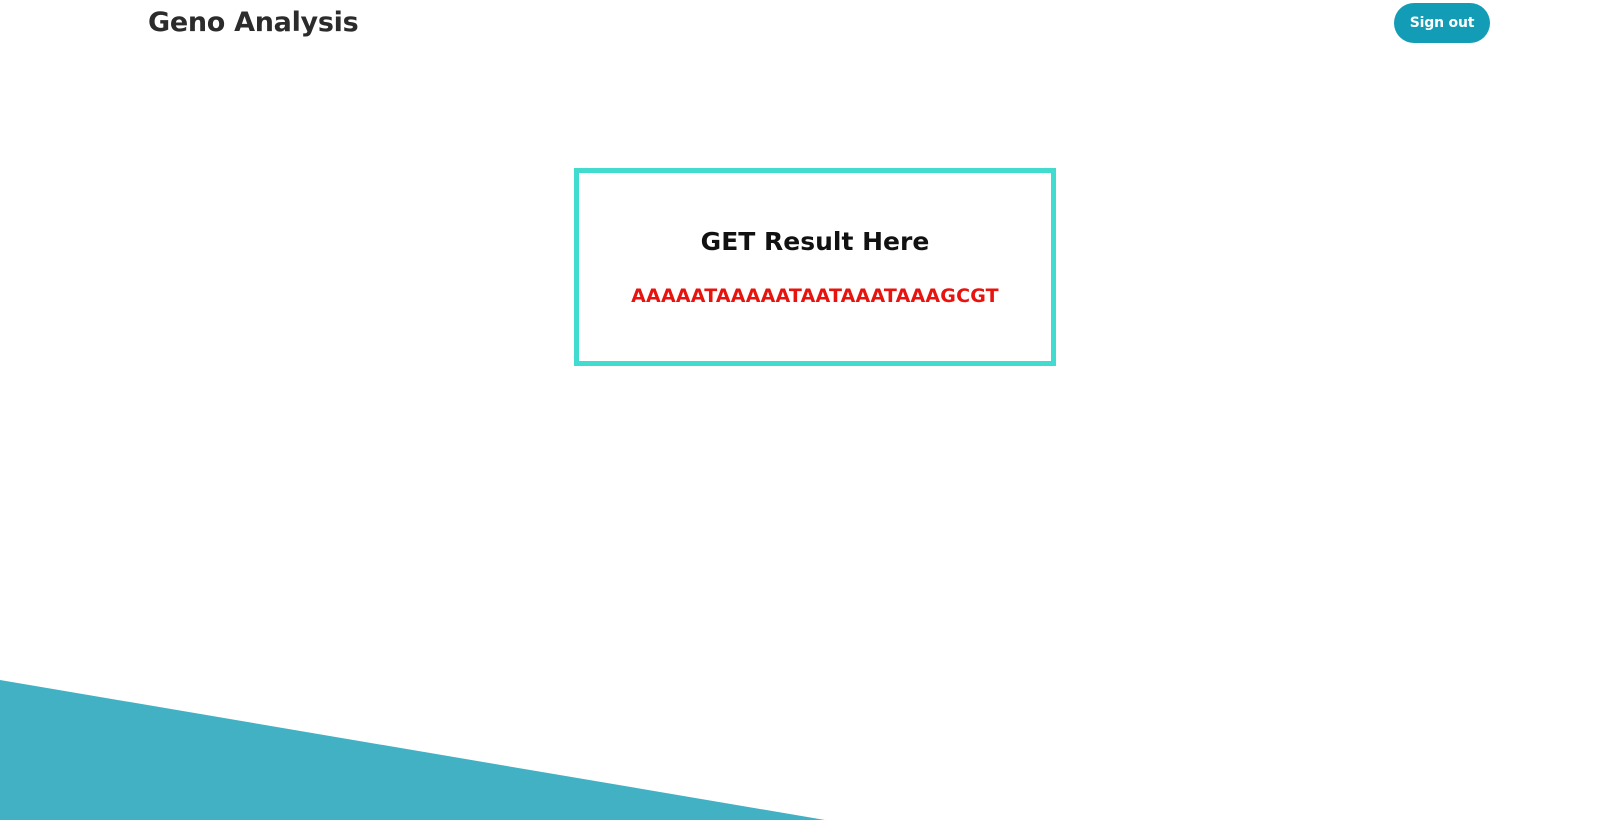  I want to click on brand-title: Geno Analysis, so click(253, 23).